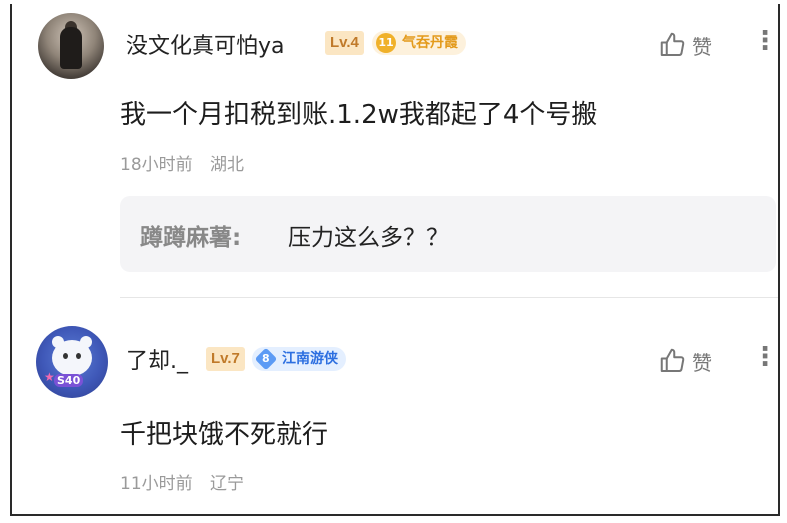 Image resolution: width=787 pixels, height=523 pixels. I want to click on fan-badge-number-text: 8, so click(266, 358).